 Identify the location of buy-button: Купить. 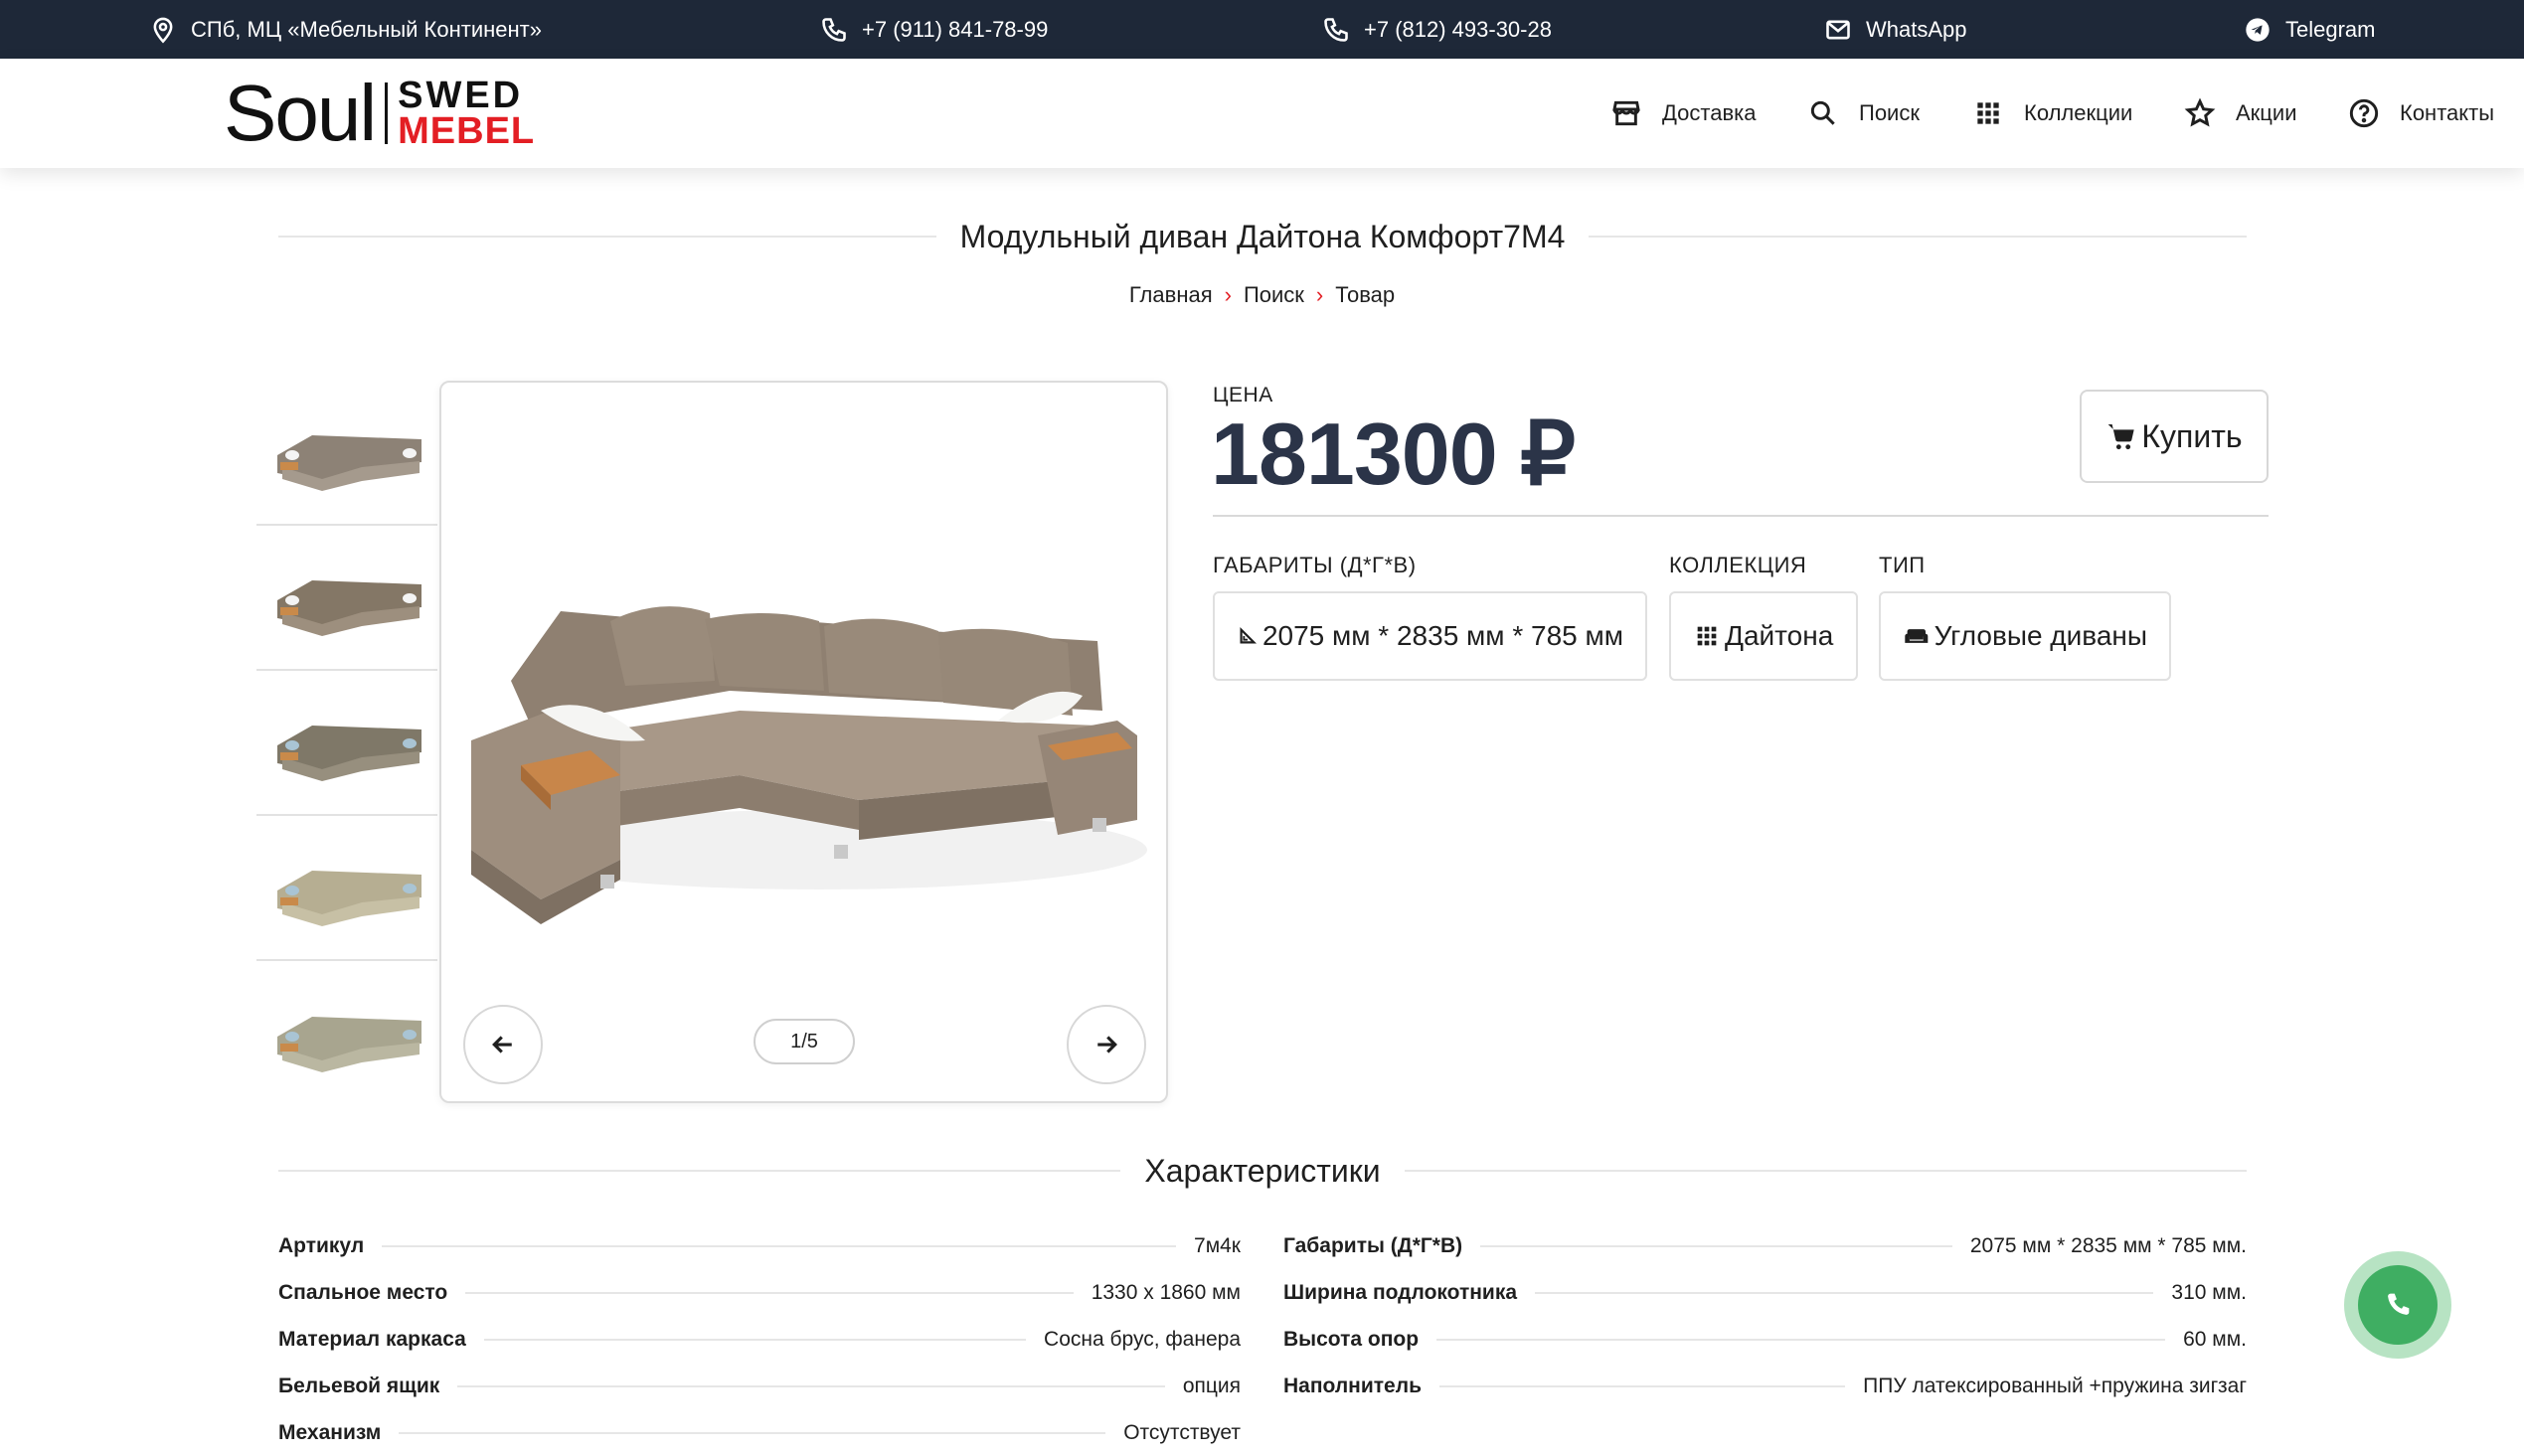
(2174, 436).